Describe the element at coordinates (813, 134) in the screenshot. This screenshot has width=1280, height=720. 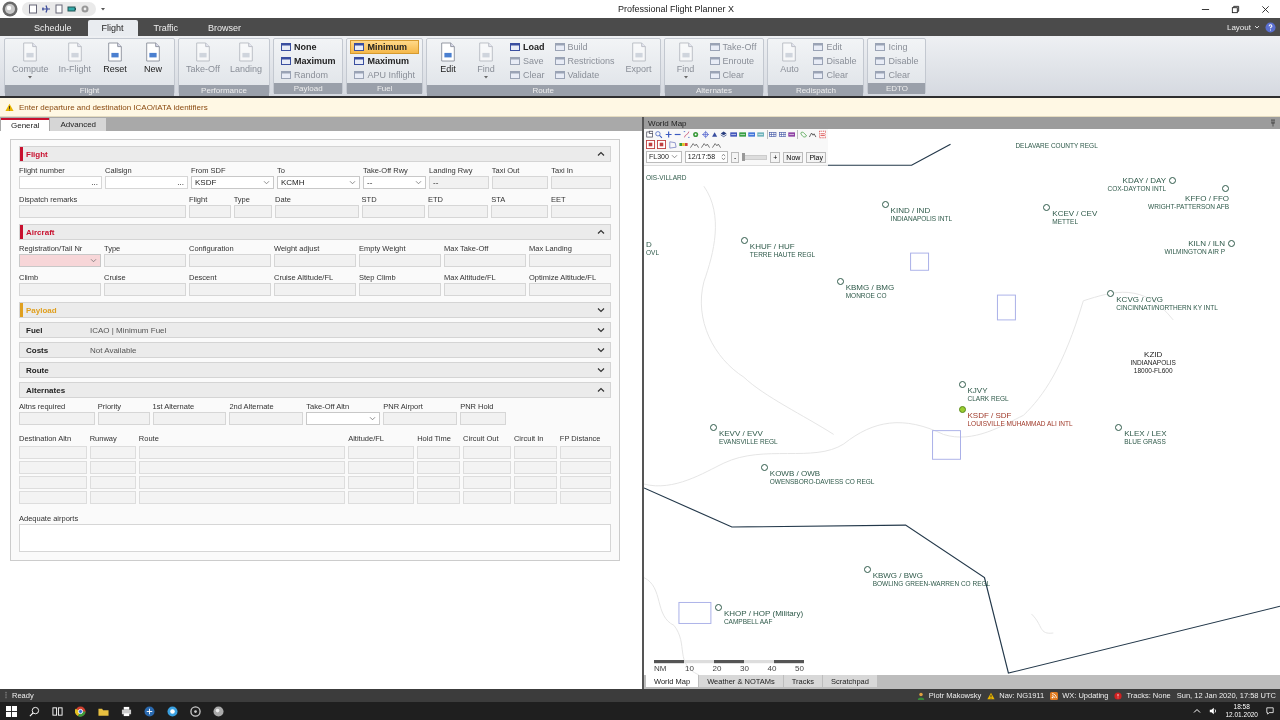
I see `mountain-icon` at that location.